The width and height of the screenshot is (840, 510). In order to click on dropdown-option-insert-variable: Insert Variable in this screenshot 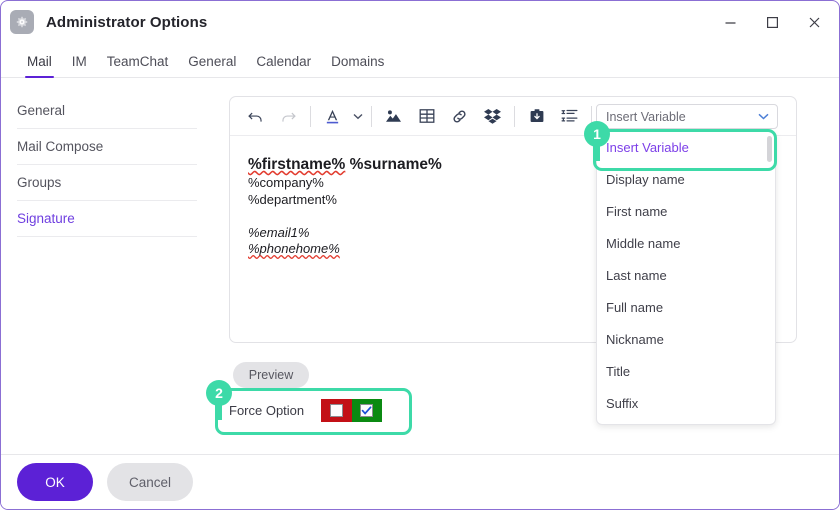, I will do `click(686, 148)`.